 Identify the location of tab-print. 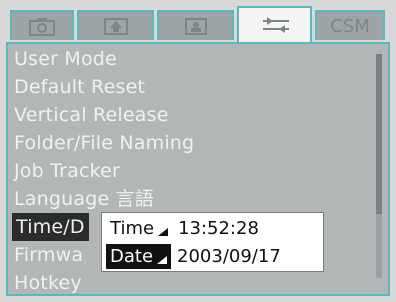
(195, 25).